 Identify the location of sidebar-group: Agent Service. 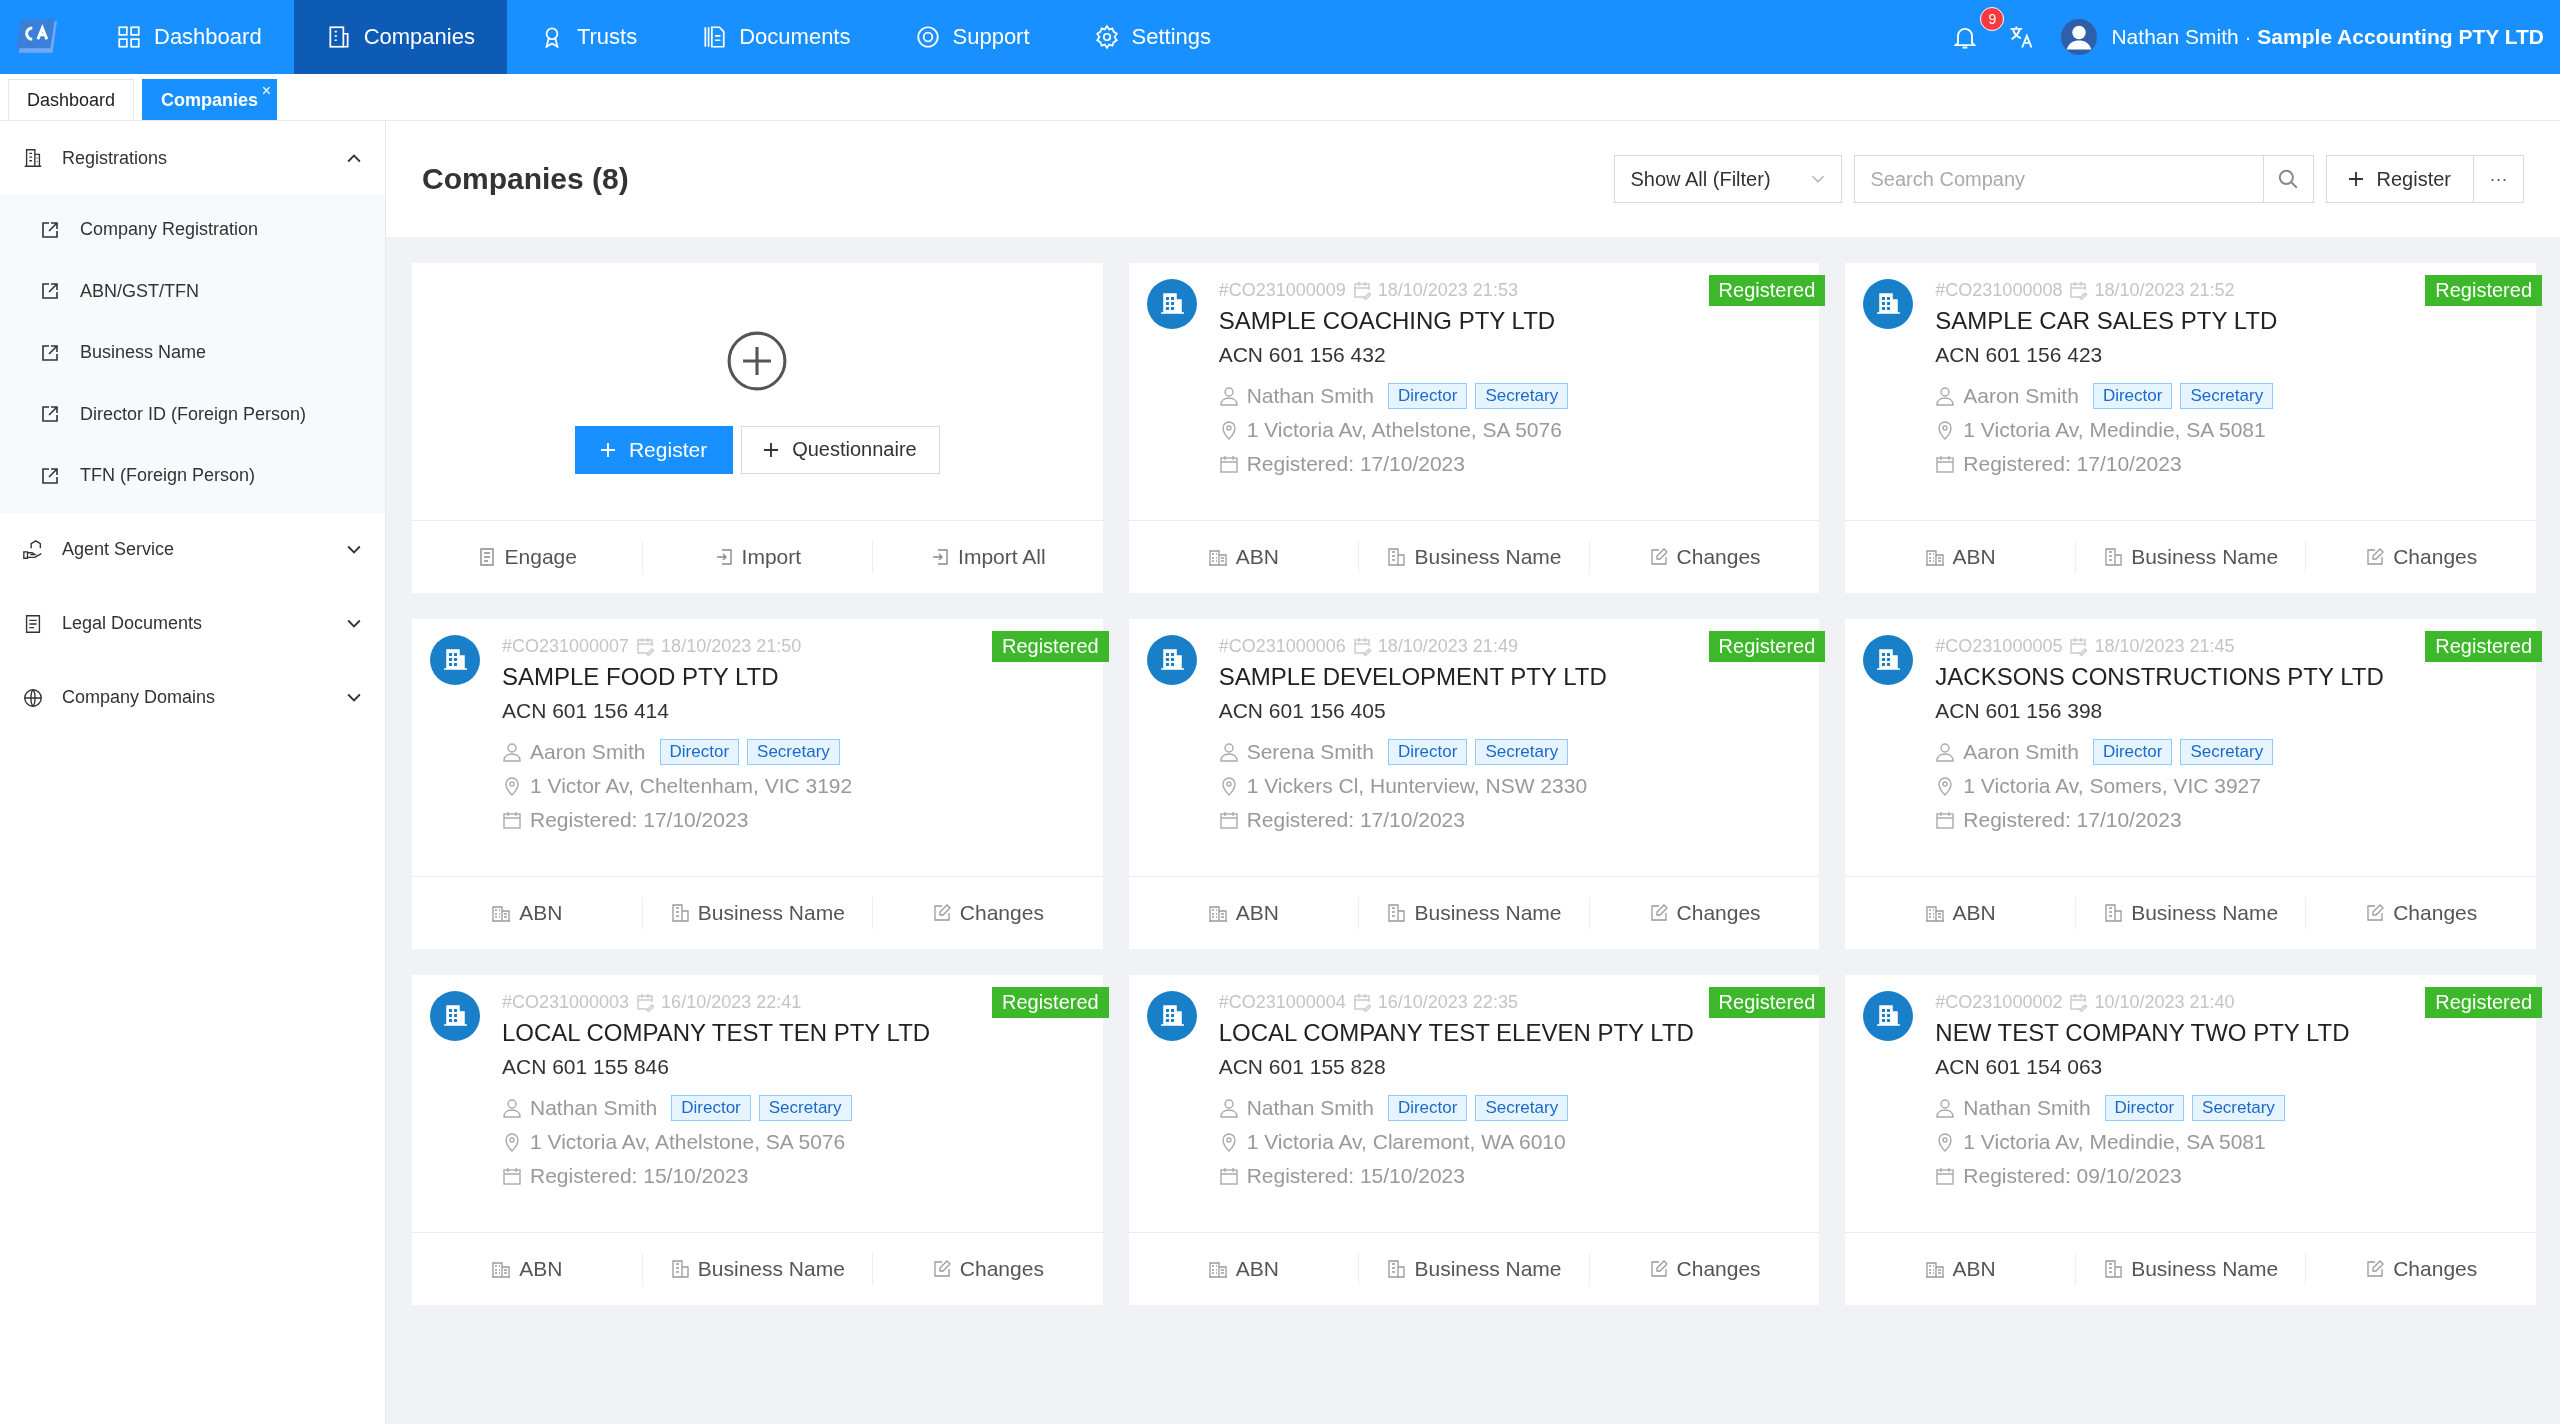
(192, 549).